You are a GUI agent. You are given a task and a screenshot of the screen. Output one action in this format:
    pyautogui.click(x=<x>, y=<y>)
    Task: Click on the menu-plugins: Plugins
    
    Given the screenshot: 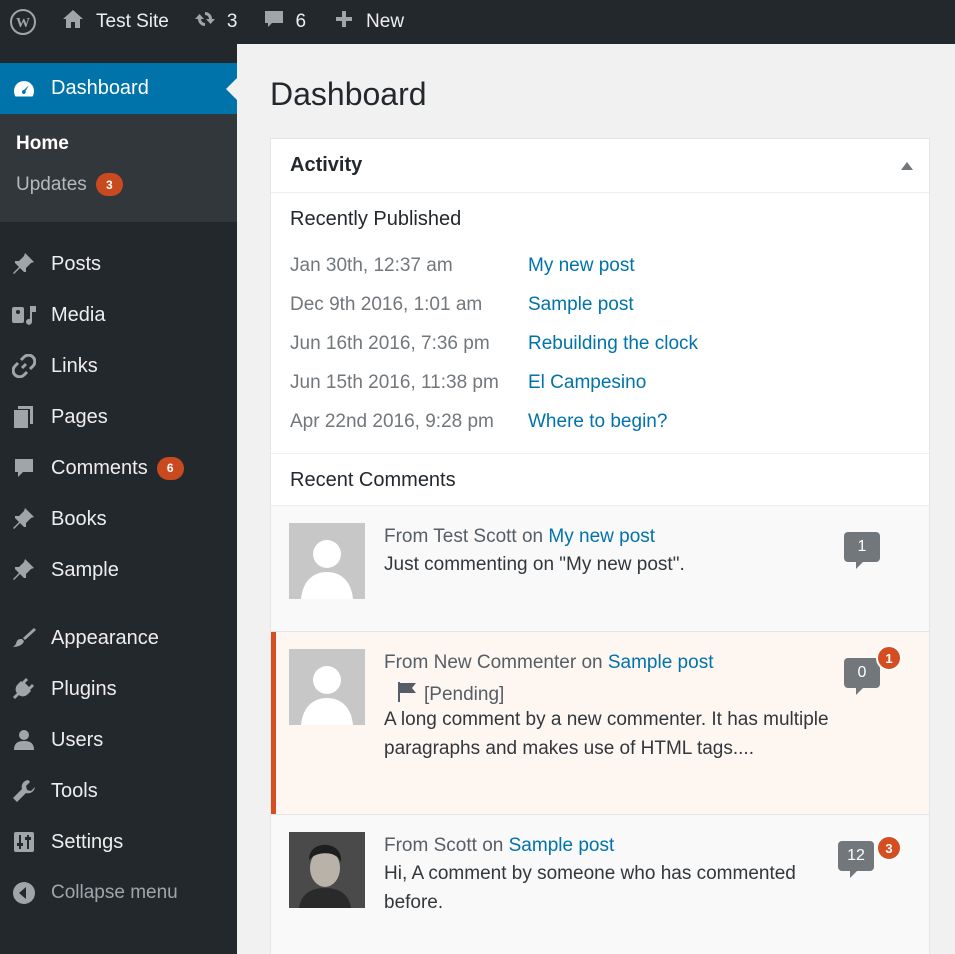 What is the action you would take?
    pyautogui.click(x=118, y=689)
    